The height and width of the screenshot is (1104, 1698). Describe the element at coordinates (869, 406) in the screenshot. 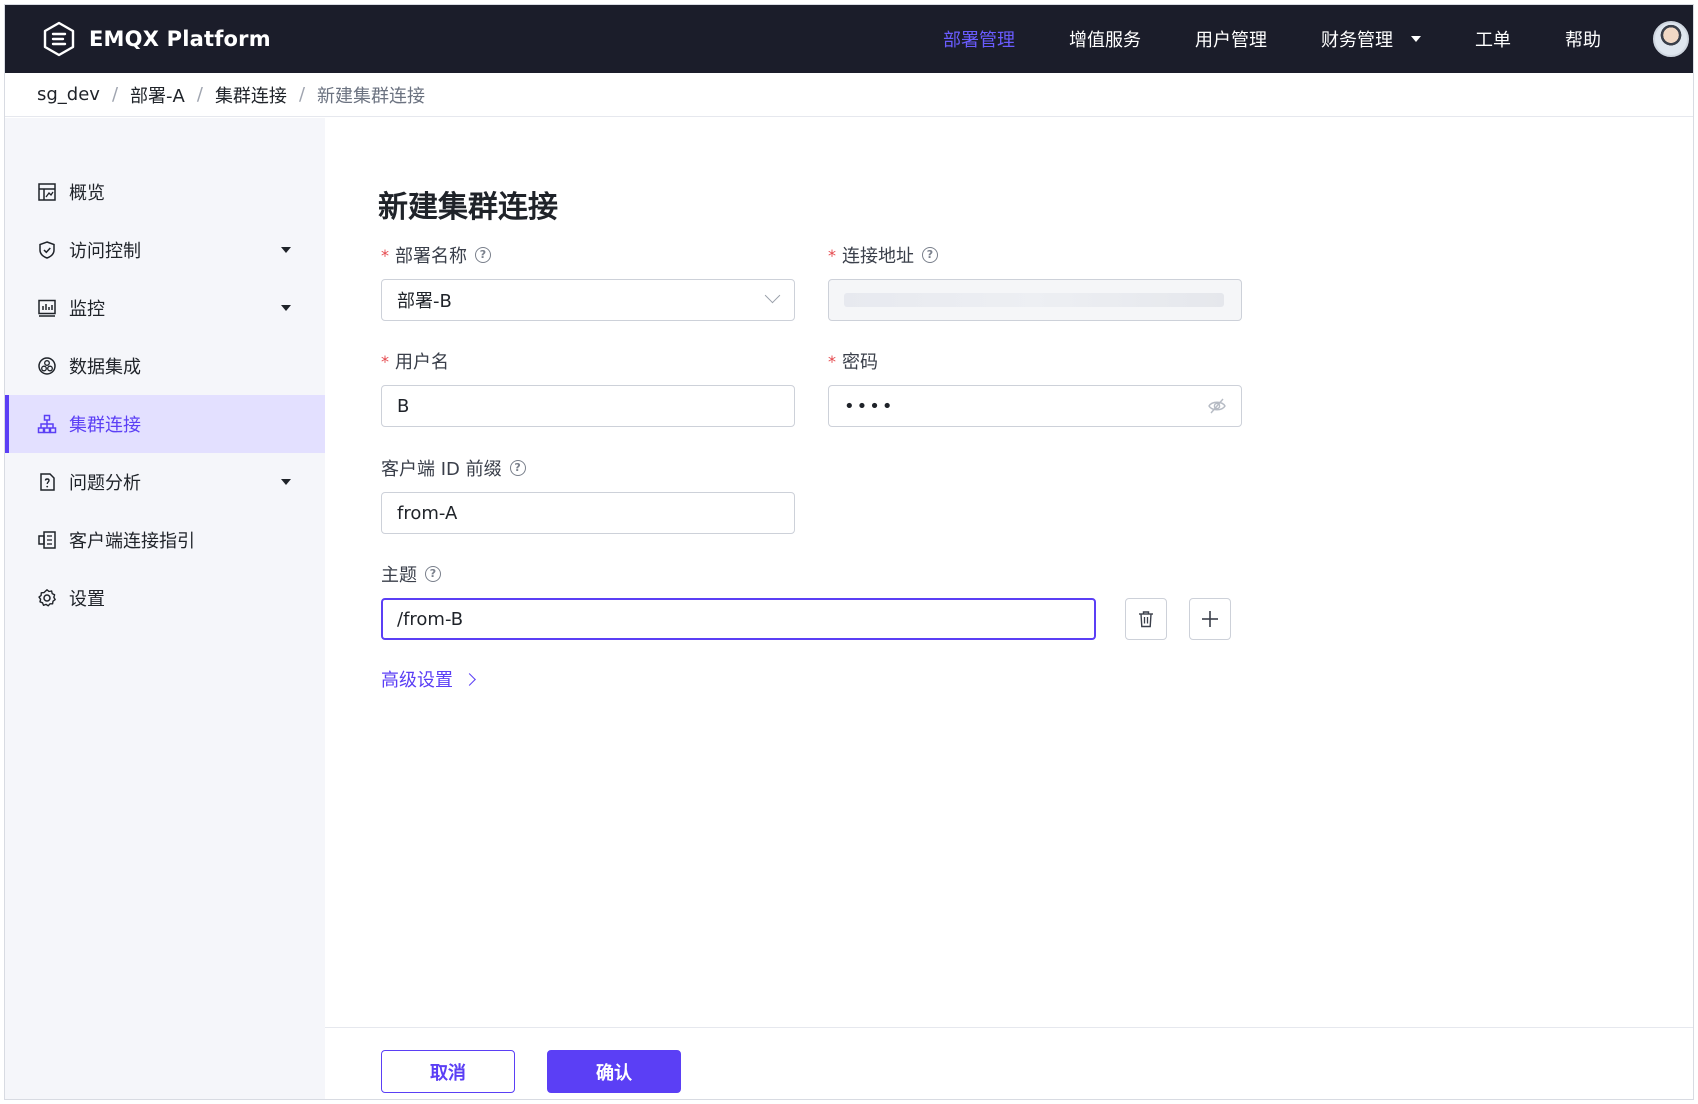

I see `password-input-value: ••••` at that location.